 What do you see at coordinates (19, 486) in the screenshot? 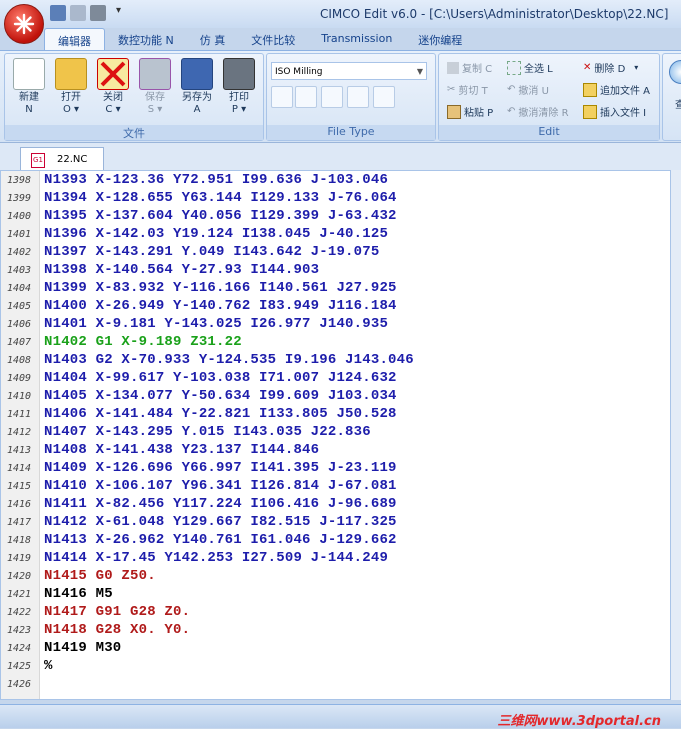
I see `line-number: 1415` at bounding box center [19, 486].